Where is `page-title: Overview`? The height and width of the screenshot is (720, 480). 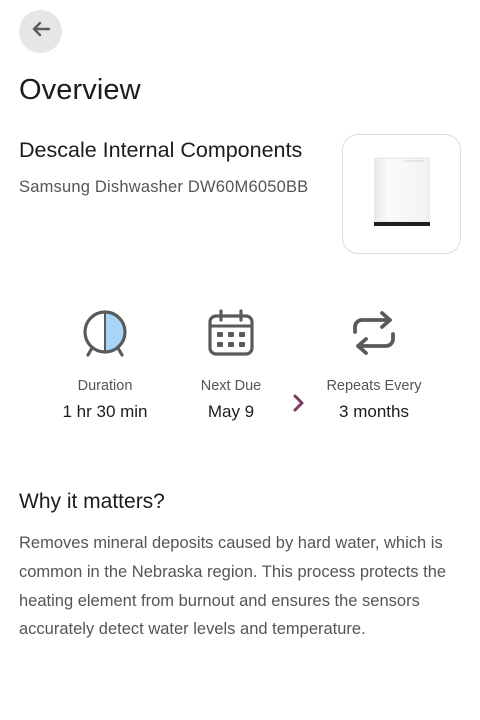
page-title: Overview is located at coordinates (80, 90).